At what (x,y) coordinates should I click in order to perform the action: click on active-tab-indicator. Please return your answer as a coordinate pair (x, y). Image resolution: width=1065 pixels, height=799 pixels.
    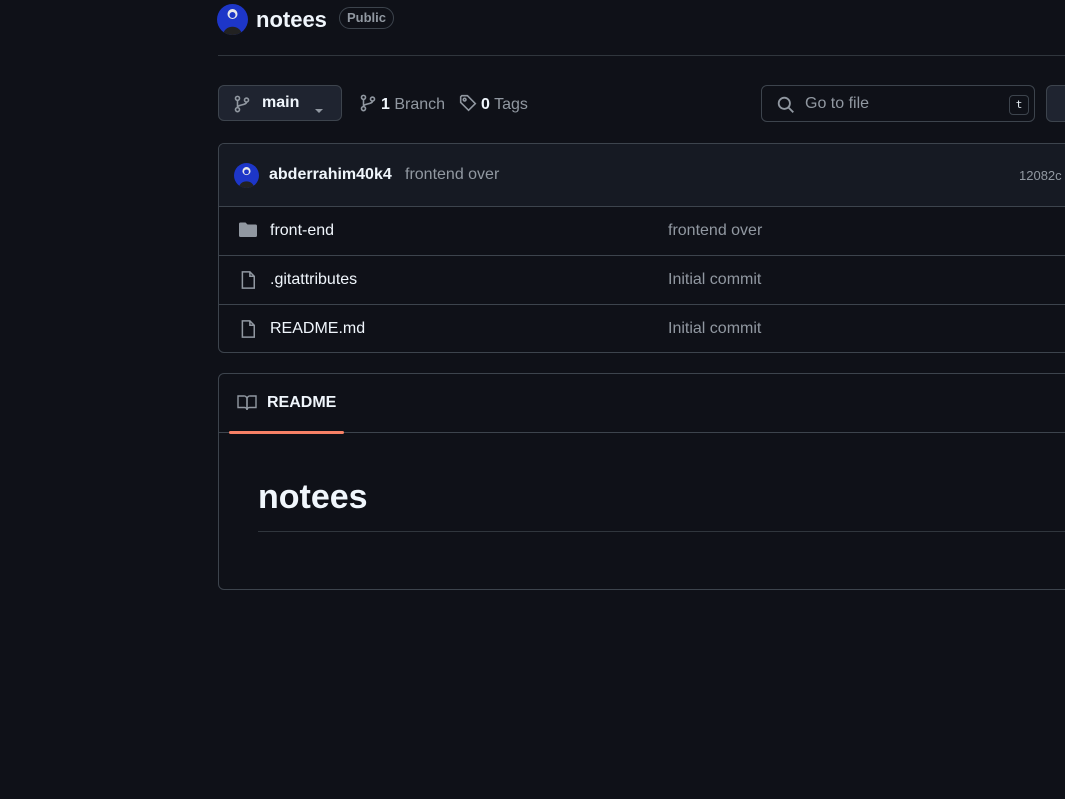
    Looking at the image, I should click on (286, 432).